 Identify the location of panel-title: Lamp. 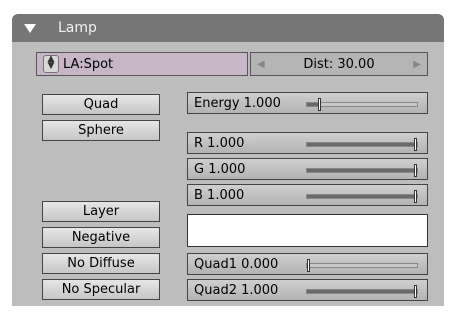
(77, 28).